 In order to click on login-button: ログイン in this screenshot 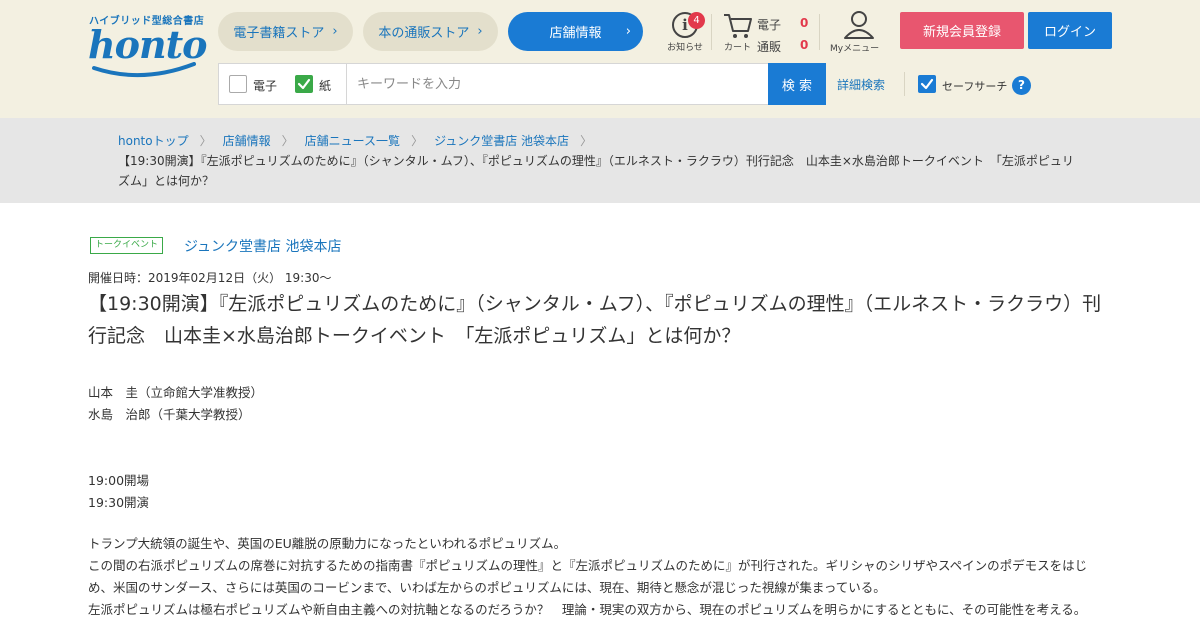, I will do `click(1070, 30)`.